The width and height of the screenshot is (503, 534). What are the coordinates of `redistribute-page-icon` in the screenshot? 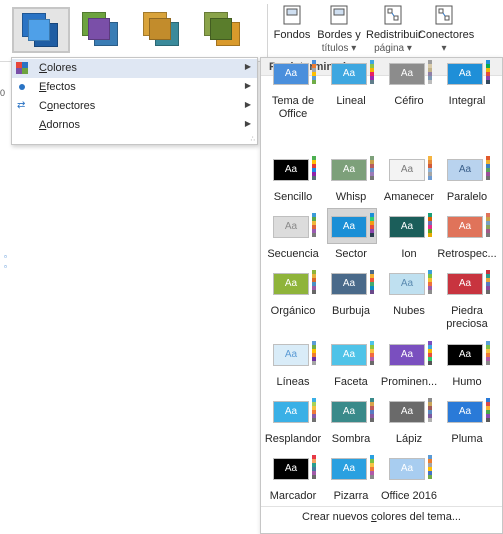 It's located at (393, 15).